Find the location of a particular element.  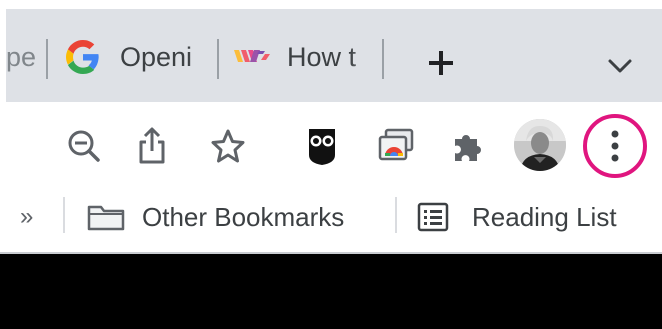

chrome-cast-icon is located at coordinates (396, 144).